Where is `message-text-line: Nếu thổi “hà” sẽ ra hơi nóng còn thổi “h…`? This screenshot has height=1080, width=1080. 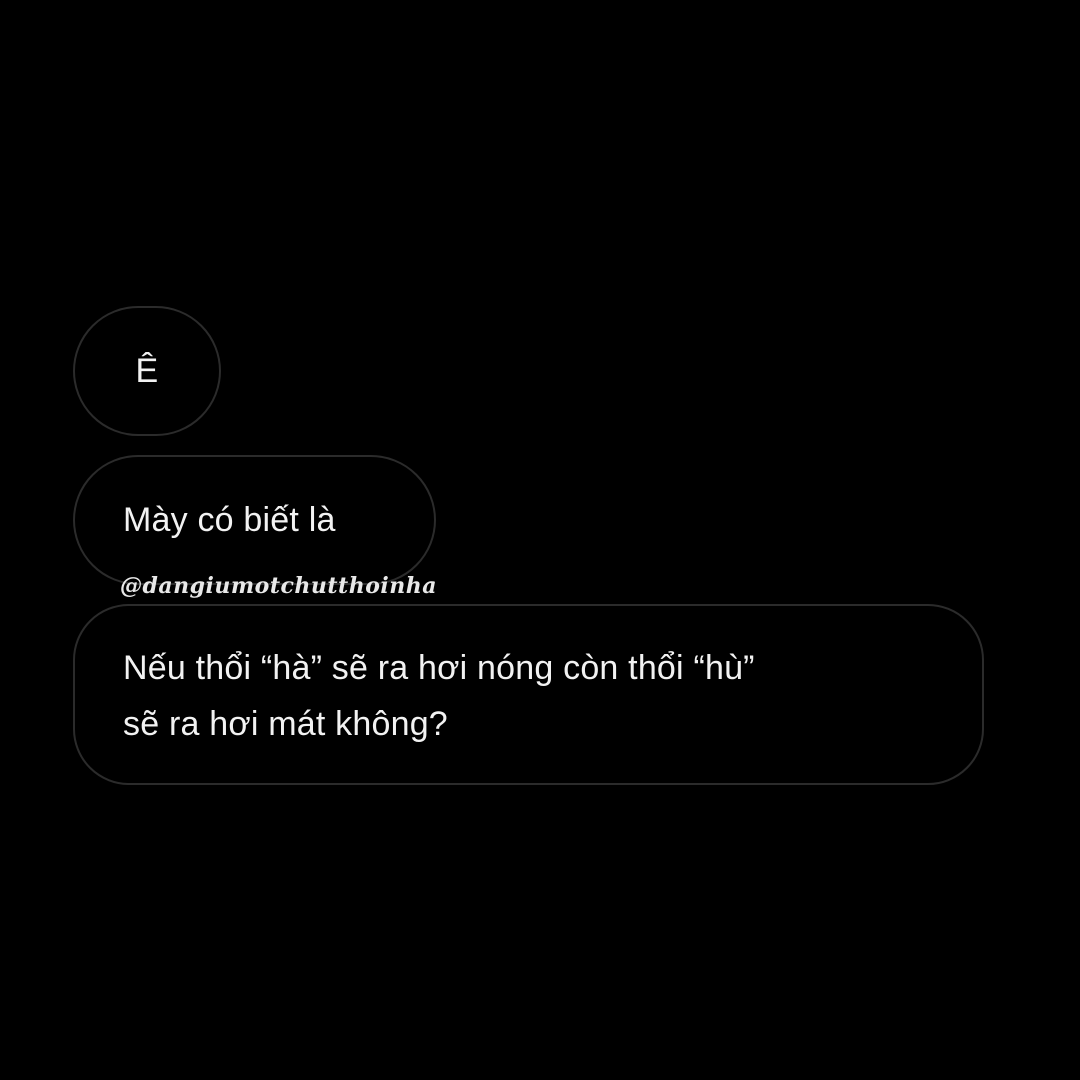
message-text-line: Nếu thổi “hà” sẽ ra hơi nóng còn thổi “h… is located at coordinates (439, 668).